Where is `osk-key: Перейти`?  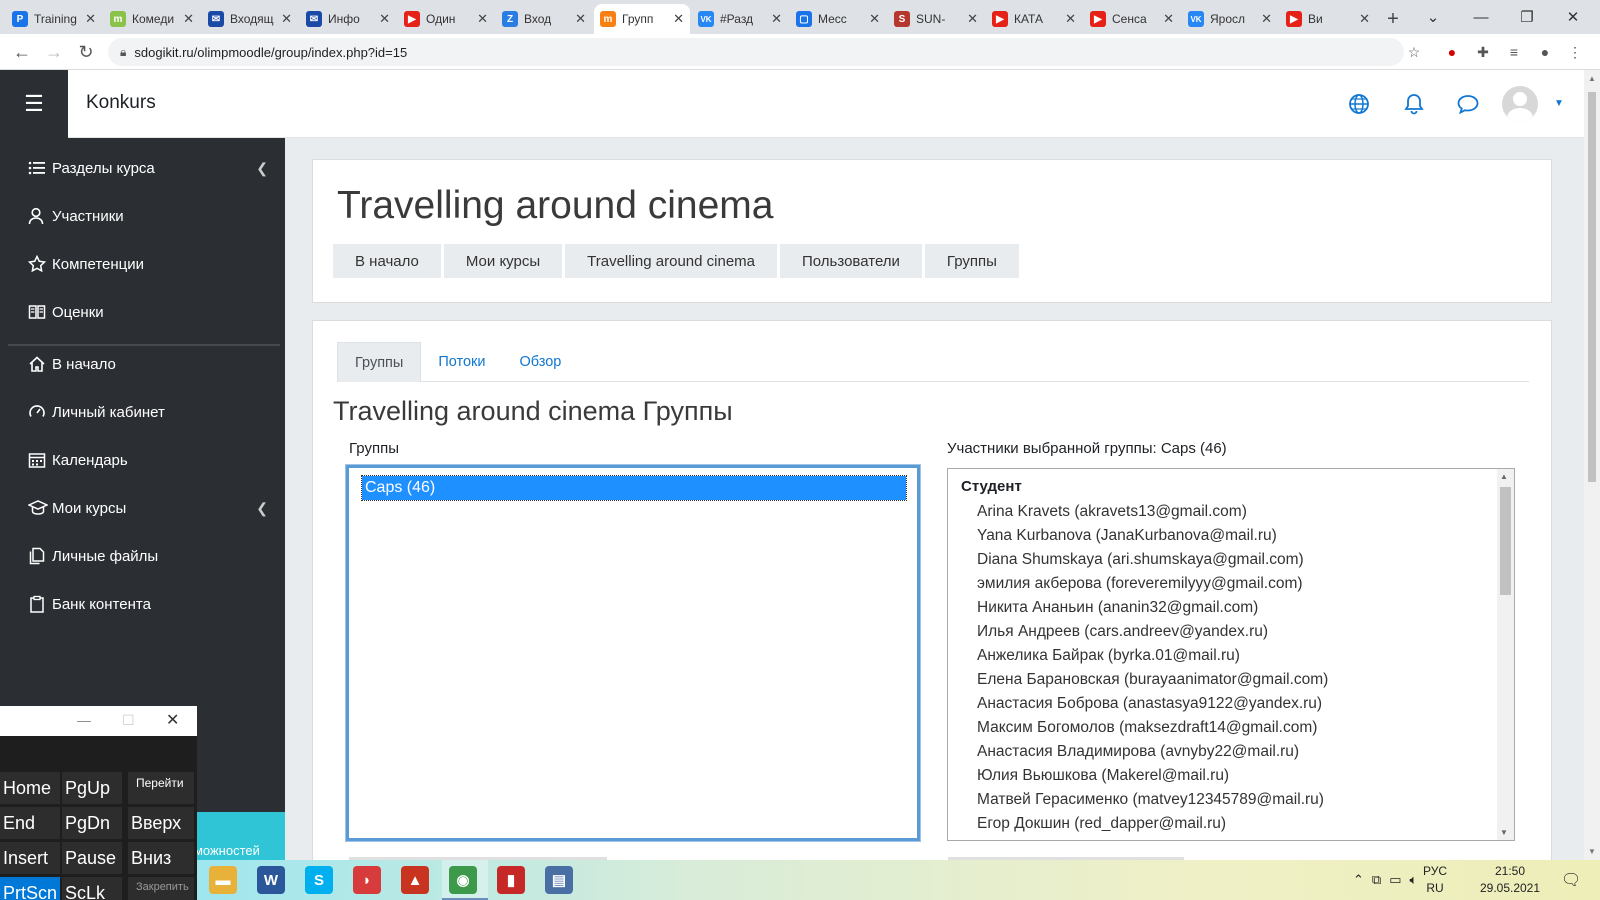 osk-key: Перейти is located at coordinates (161, 788).